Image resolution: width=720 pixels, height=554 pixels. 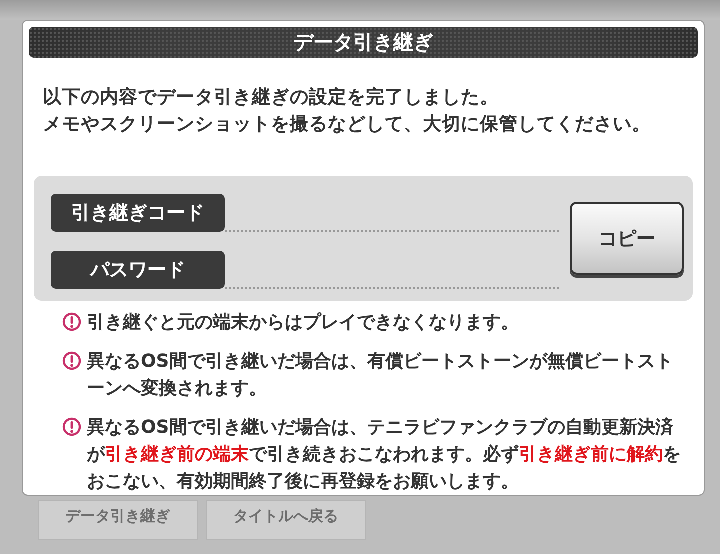 What do you see at coordinates (271, 98) in the screenshot?
I see `message-text: 以下の内容でデータ引き継ぎの設定を完了しました。` at bounding box center [271, 98].